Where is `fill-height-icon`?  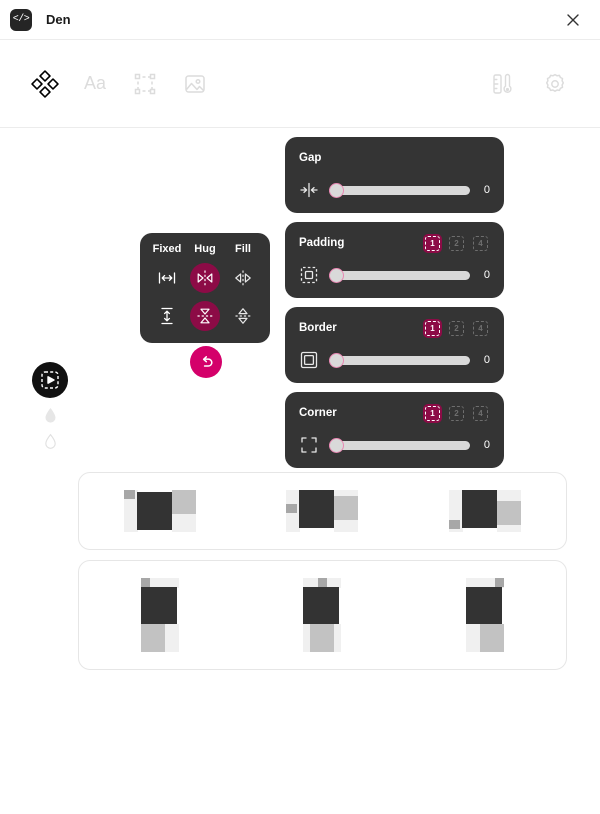 fill-height-icon is located at coordinates (243, 316).